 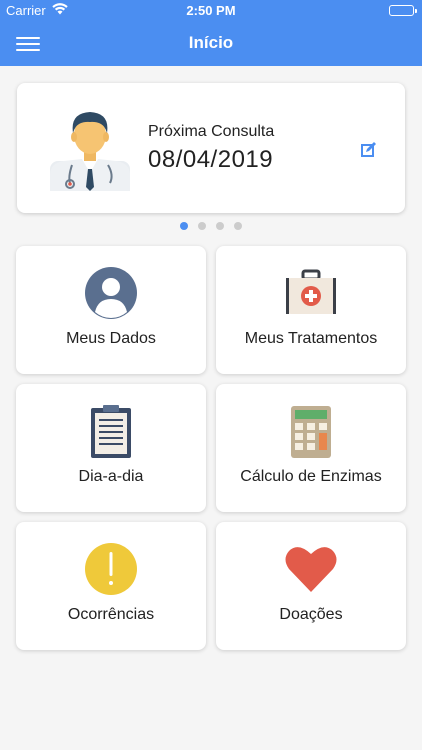 I want to click on next-appointment-date: 08/04/2019, so click(x=211, y=159).